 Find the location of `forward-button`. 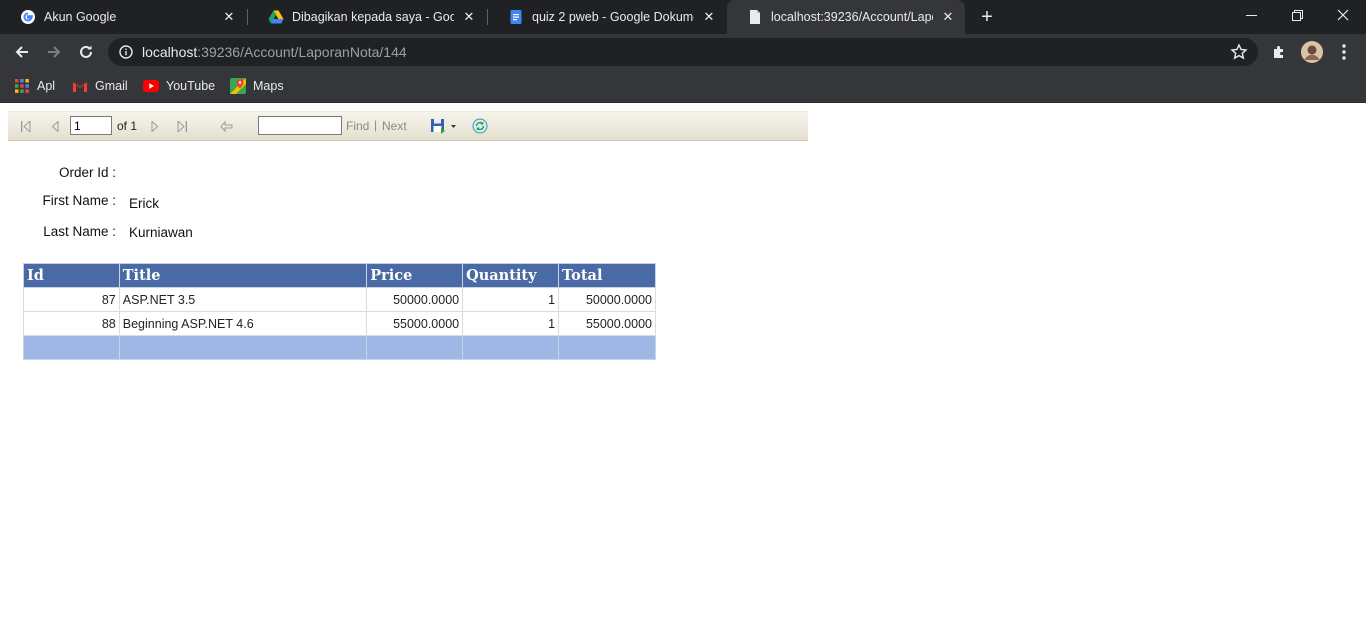

forward-button is located at coordinates (54, 52).